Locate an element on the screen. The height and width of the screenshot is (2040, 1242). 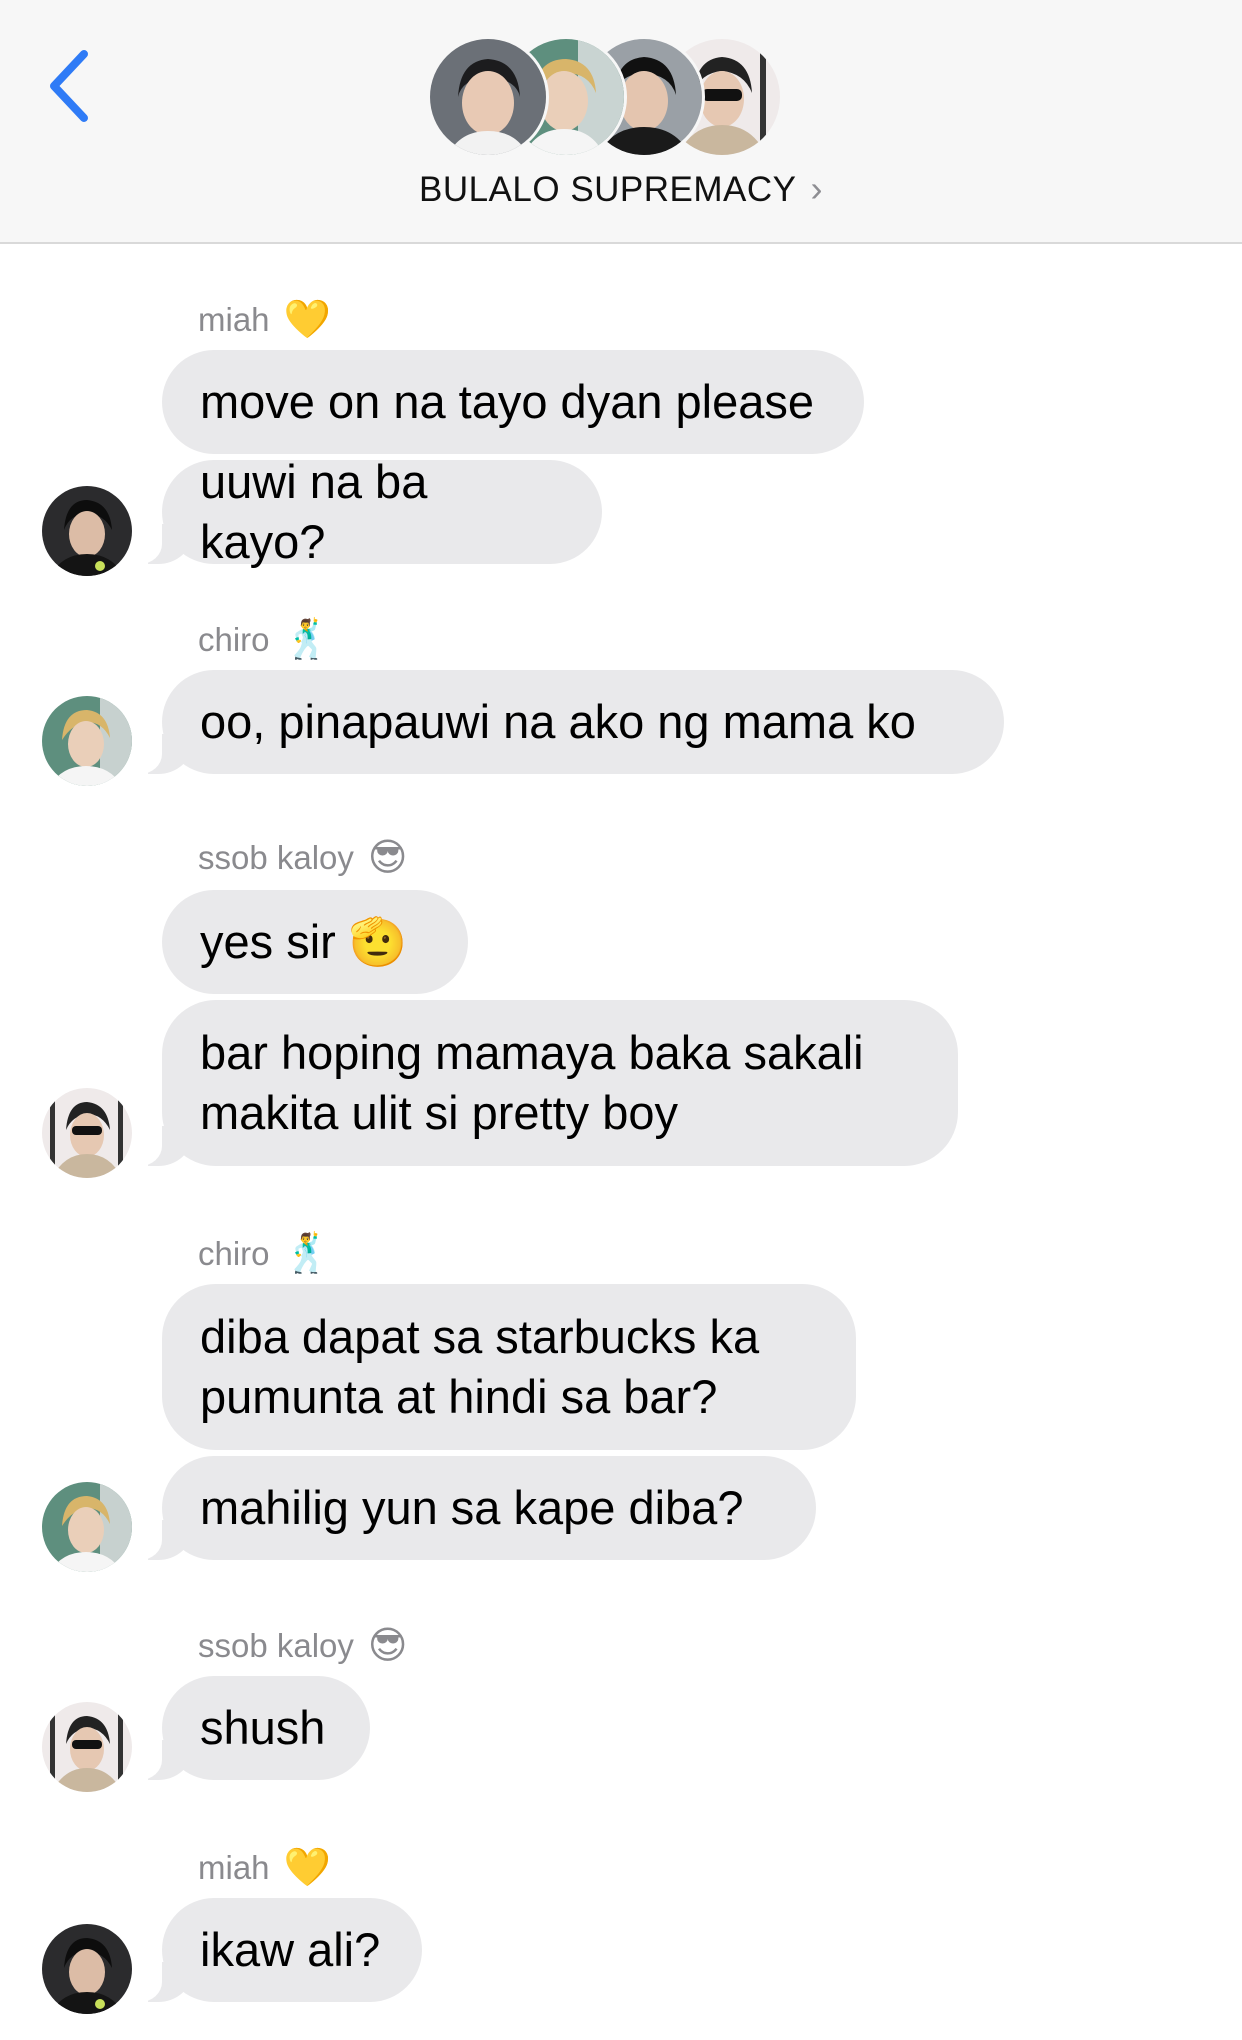
chevron-left-icon is located at coordinates (70, 86).